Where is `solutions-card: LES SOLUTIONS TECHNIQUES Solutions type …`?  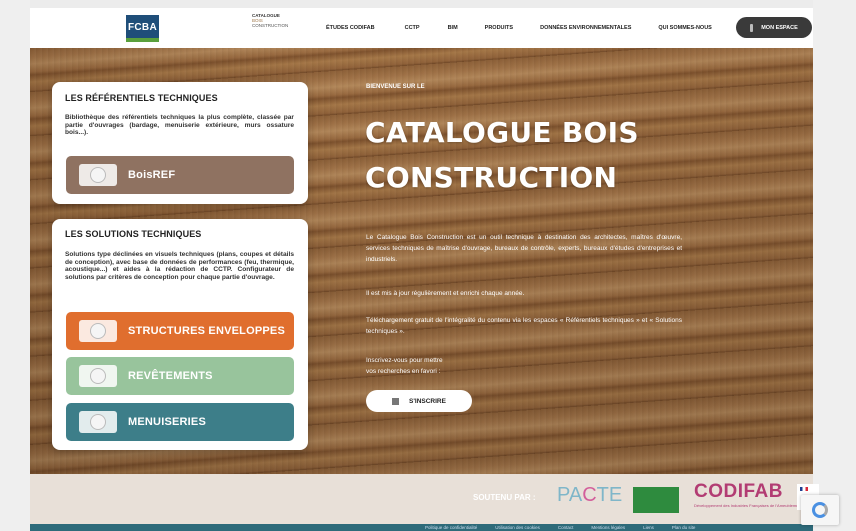 solutions-card: LES SOLUTIONS TECHNIQUES Solutions type … is located at coordinates (180, 334).